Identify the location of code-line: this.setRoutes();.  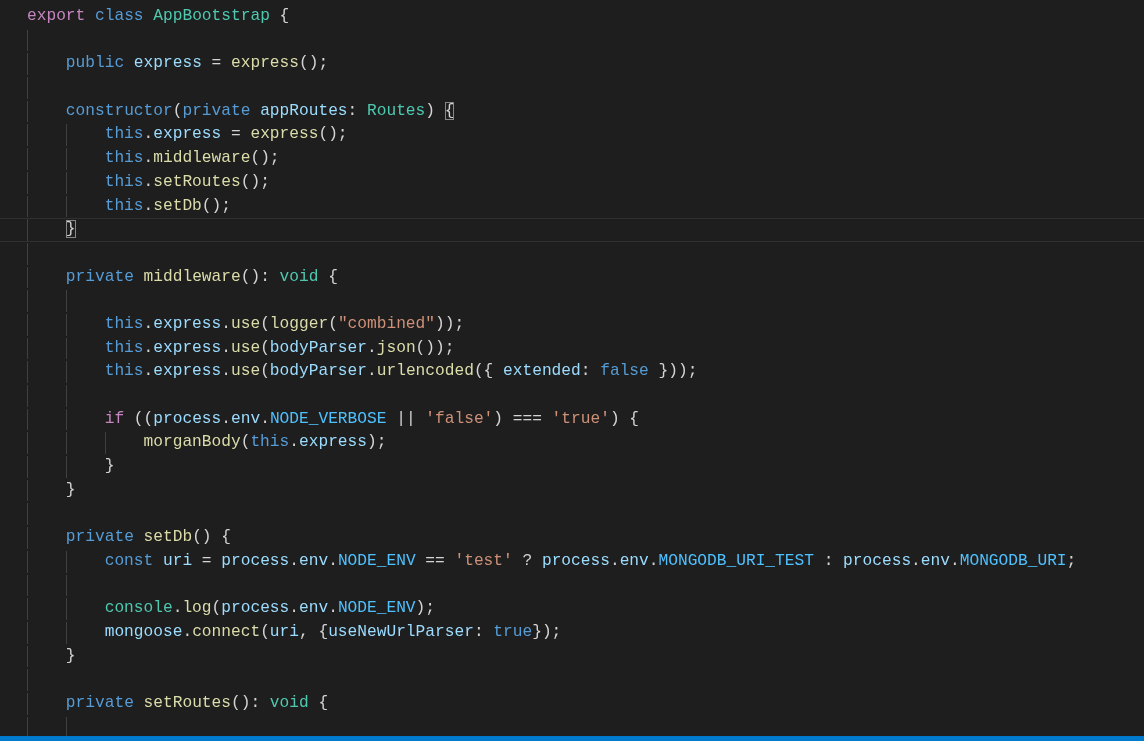
(187, 182).